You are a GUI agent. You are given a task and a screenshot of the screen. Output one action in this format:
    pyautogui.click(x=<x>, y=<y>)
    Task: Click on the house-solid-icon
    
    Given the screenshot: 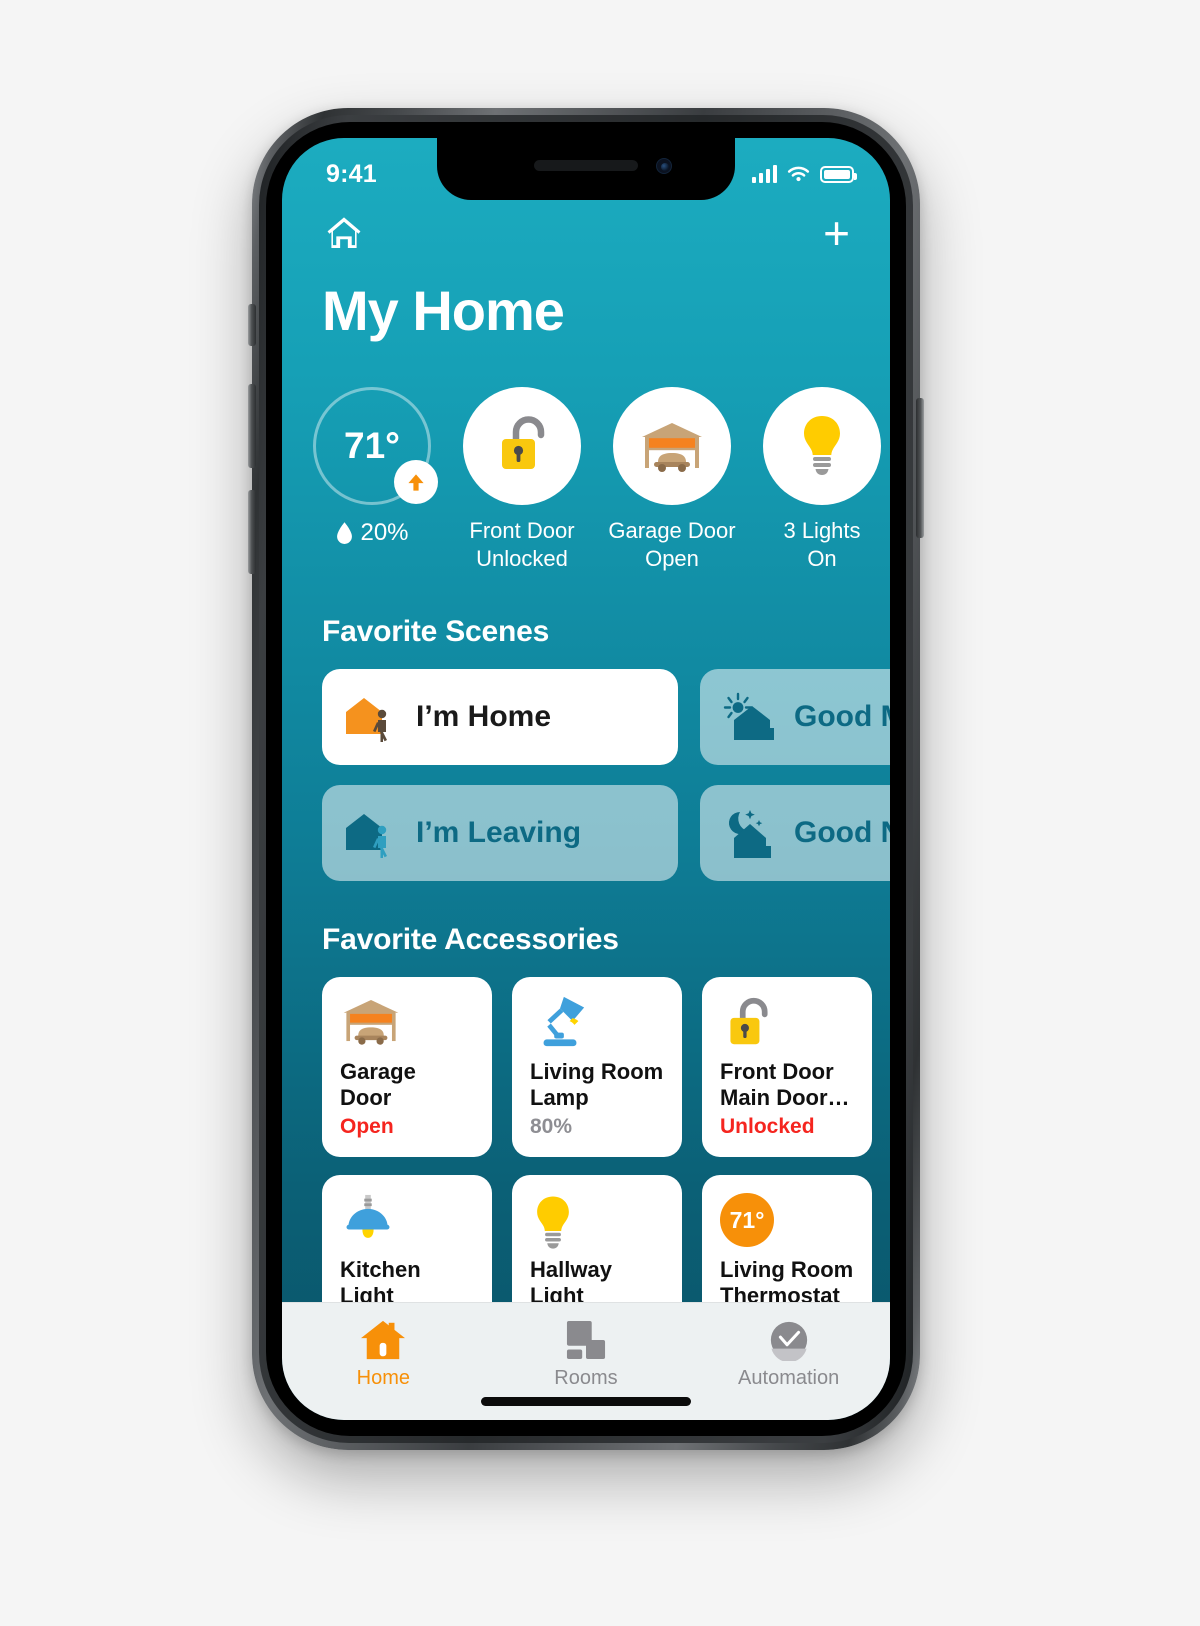 What is the action you would take?
    pyautogui.click(x=383, y=1340)
    